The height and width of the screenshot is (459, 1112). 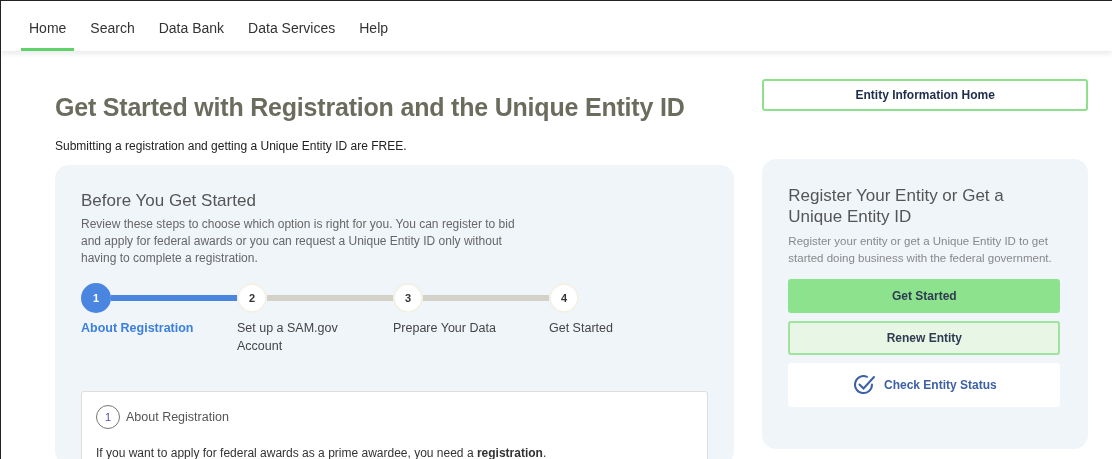 What do you see at coordinates (231, 146) in the screenshot?
I see `page-subtitle: Submitting a registration and getting a Unique Entity ID are FREE.` at bounding box center [231, 146].